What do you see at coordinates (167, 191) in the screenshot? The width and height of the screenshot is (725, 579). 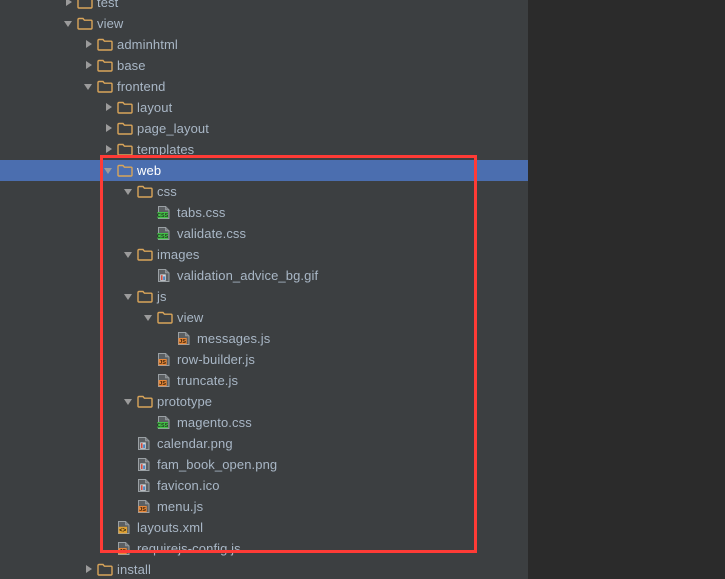 I see `tree-row-label: css` at bounding box center [167, 191].